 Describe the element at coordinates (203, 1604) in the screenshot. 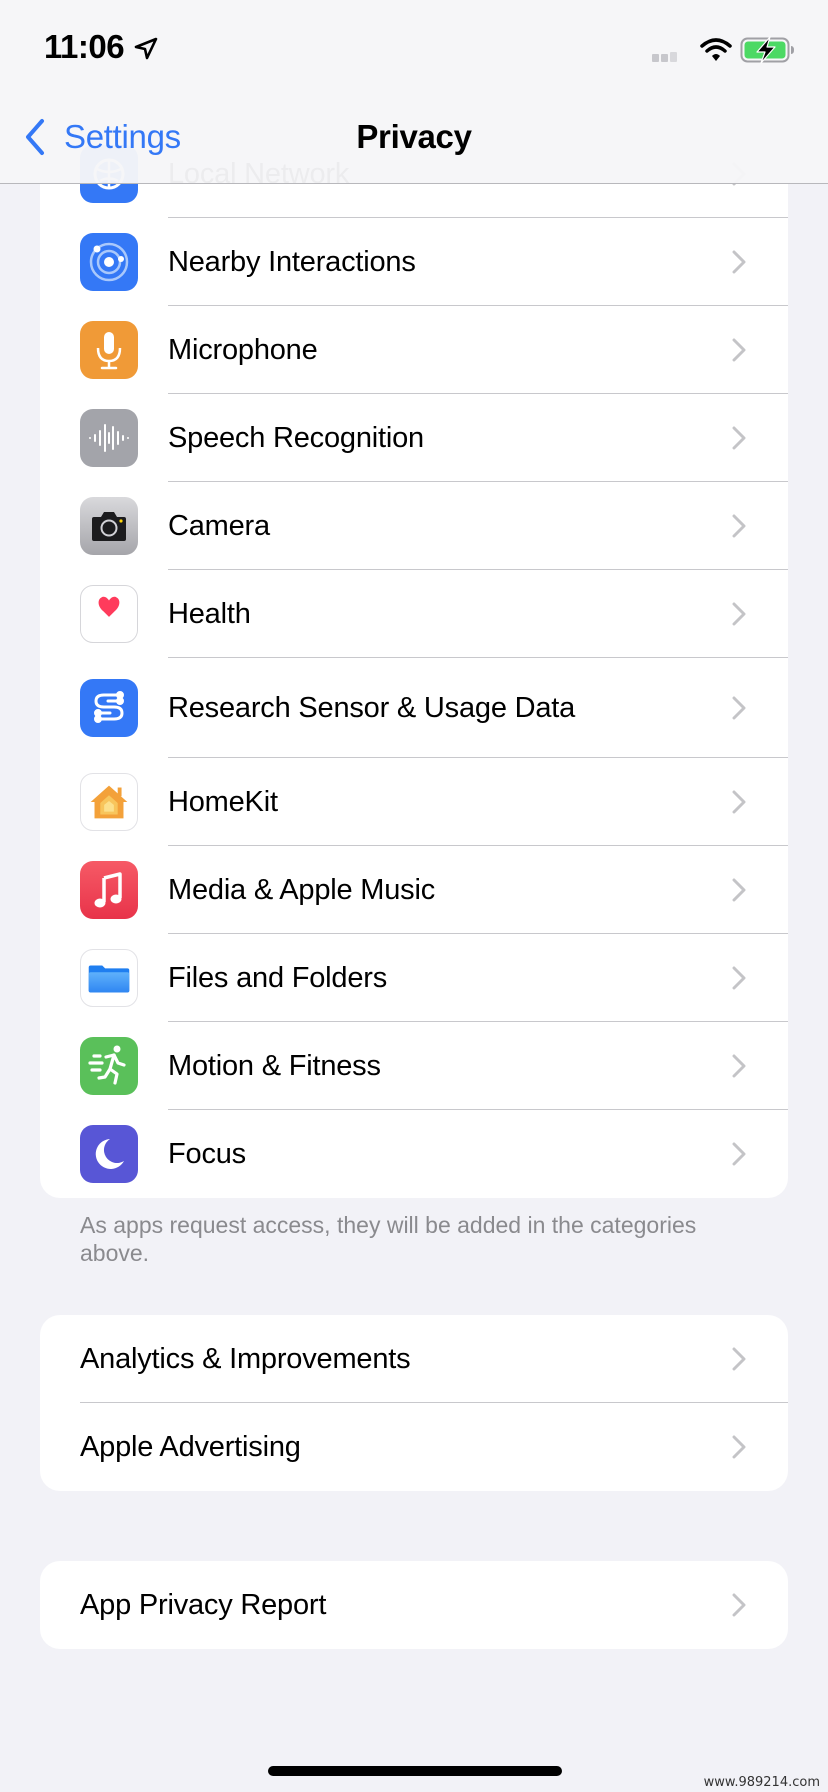

I see `row-label: App Privacy Report` at that location.